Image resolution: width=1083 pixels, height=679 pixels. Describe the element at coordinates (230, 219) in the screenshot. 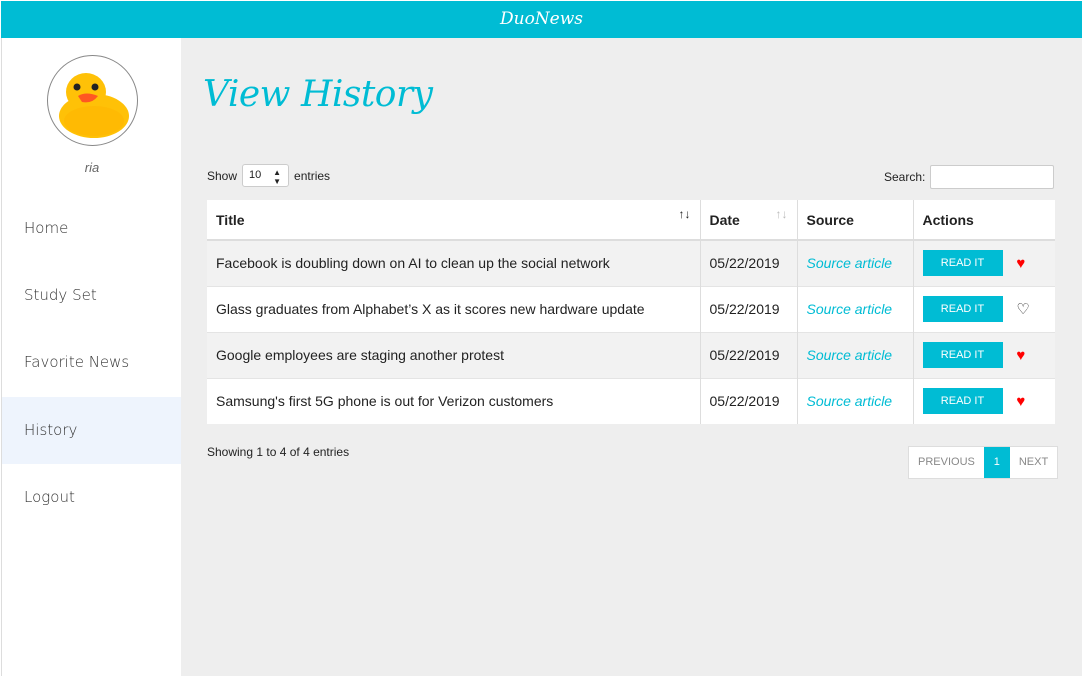

I see `column-header-title-label: Title` at that location.